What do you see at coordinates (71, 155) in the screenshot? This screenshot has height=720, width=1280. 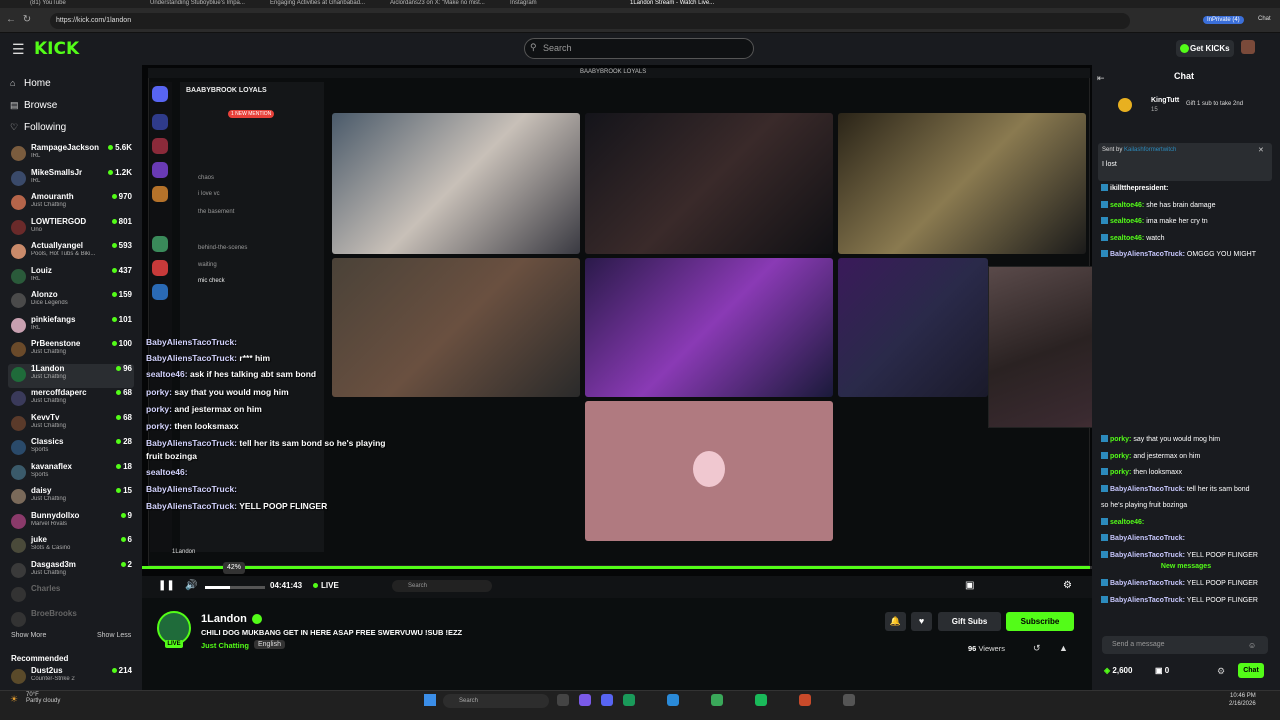 I see `sidebar-channel: RampageJackson IRL 5.6K` at bounding box center [71, 155].